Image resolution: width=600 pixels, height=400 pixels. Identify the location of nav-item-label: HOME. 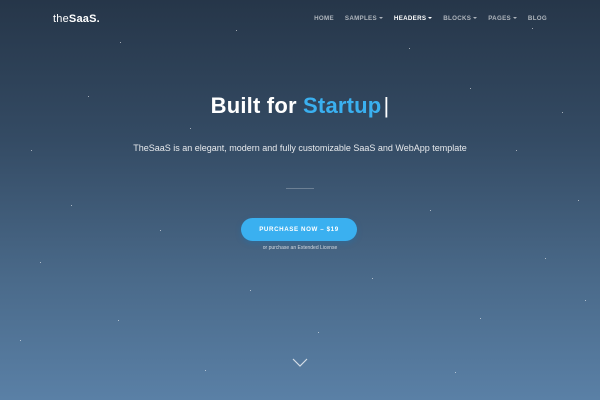
(324, 18).